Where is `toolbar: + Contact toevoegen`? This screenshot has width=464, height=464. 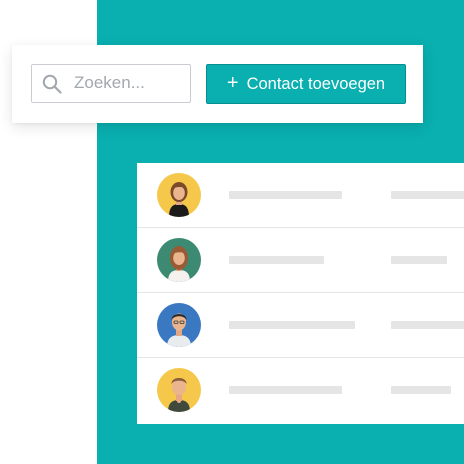
toolbar: + Contact toevoegen is located at coordinates (217, 84).